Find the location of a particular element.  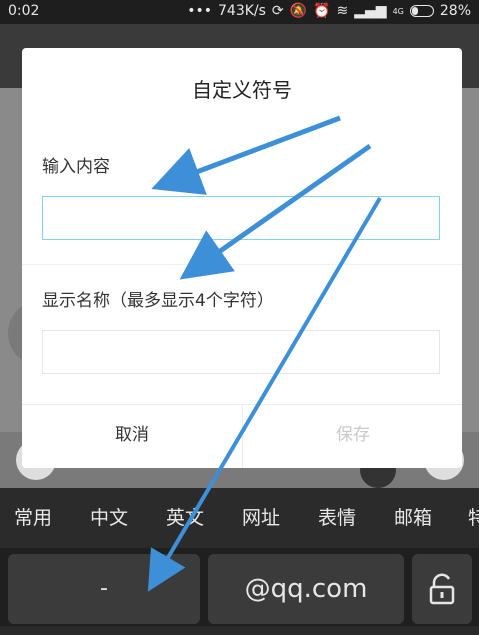

category-emoji: 表情 is located at coordinates (337, 518).